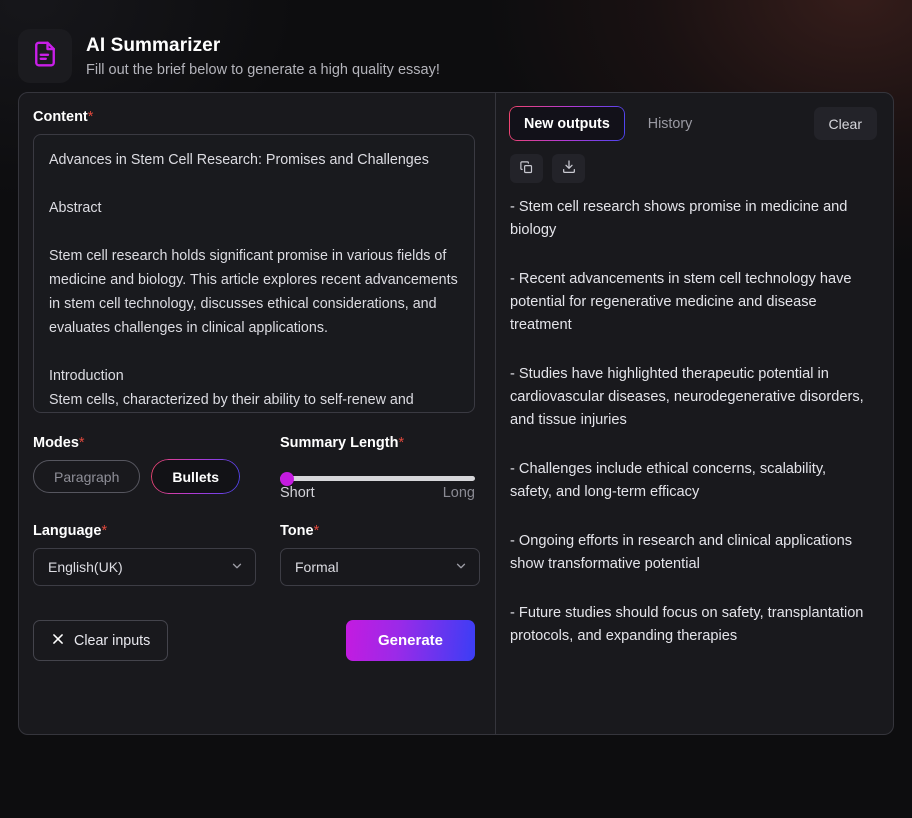 The width and height of the screenshot is (912, 818). I want to click on tab-new-outputs: New outputs, so click(567, 123).